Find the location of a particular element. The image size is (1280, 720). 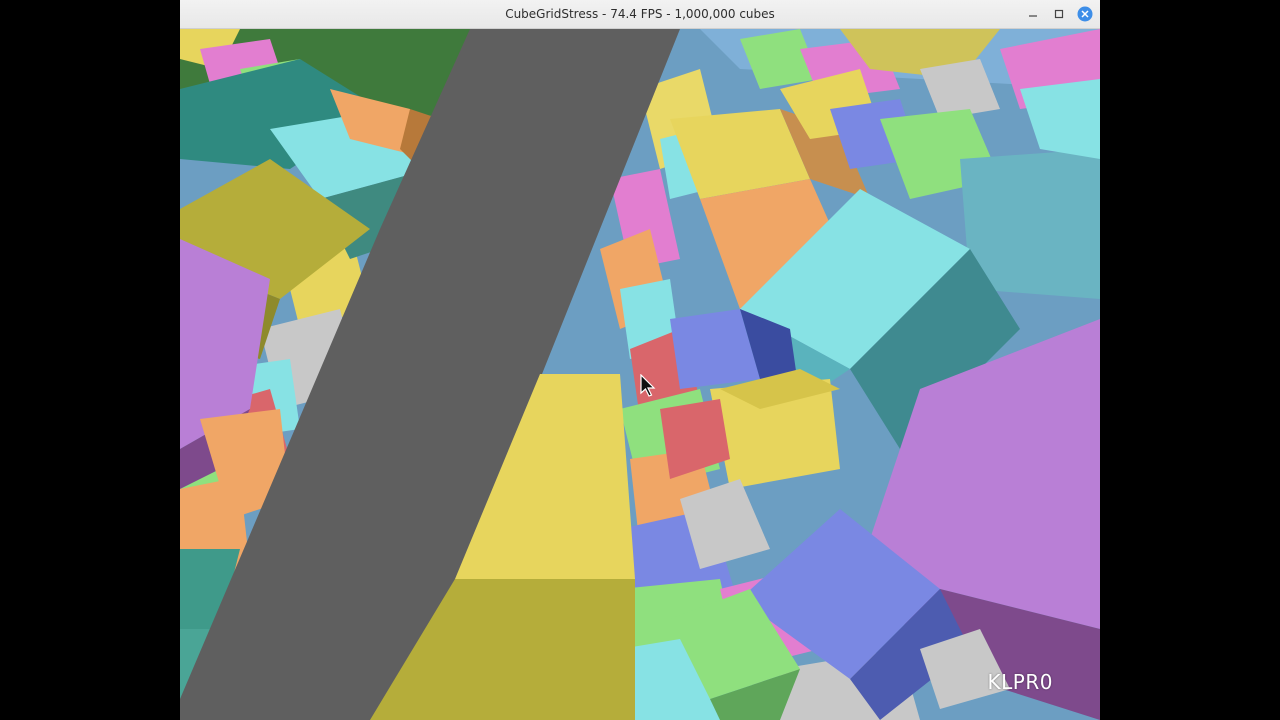

close-button is located at coordinates (1085, 14).